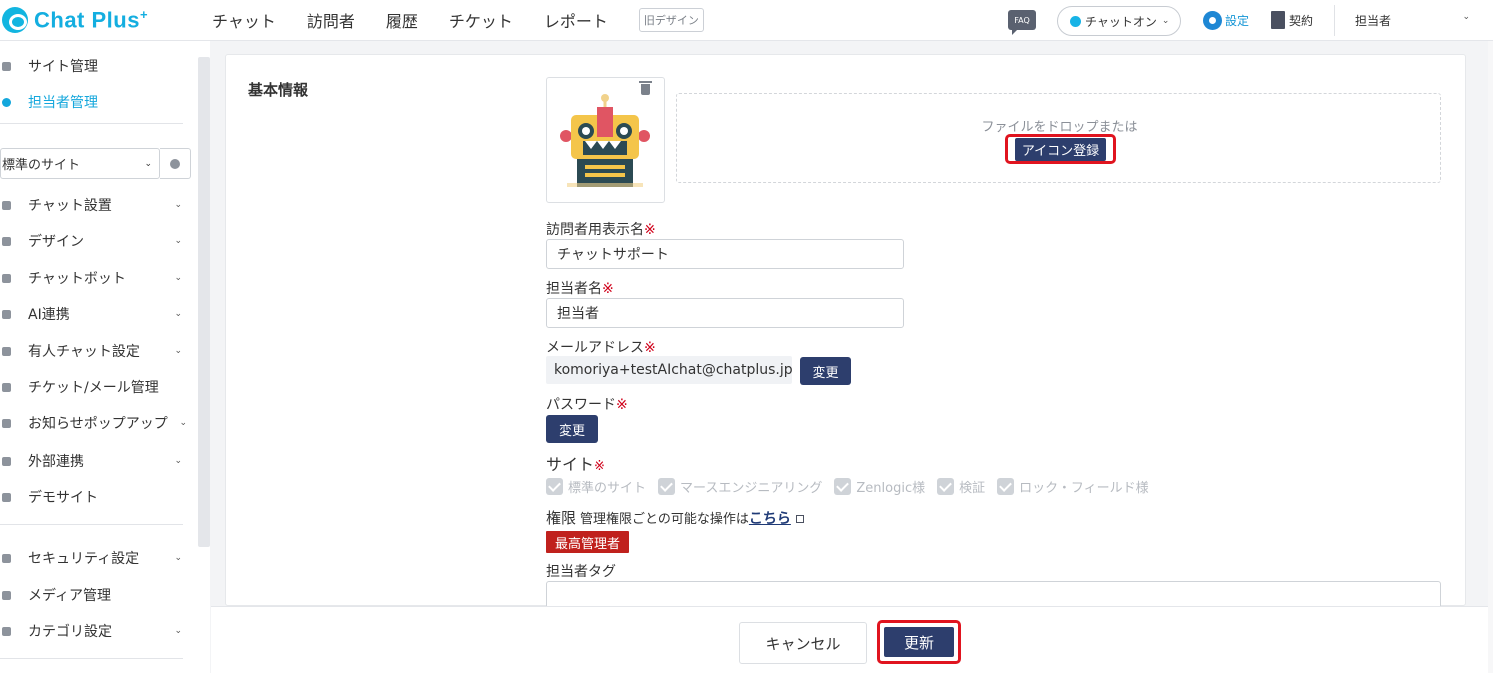  I want to click on image-icon, so click(6, 595).